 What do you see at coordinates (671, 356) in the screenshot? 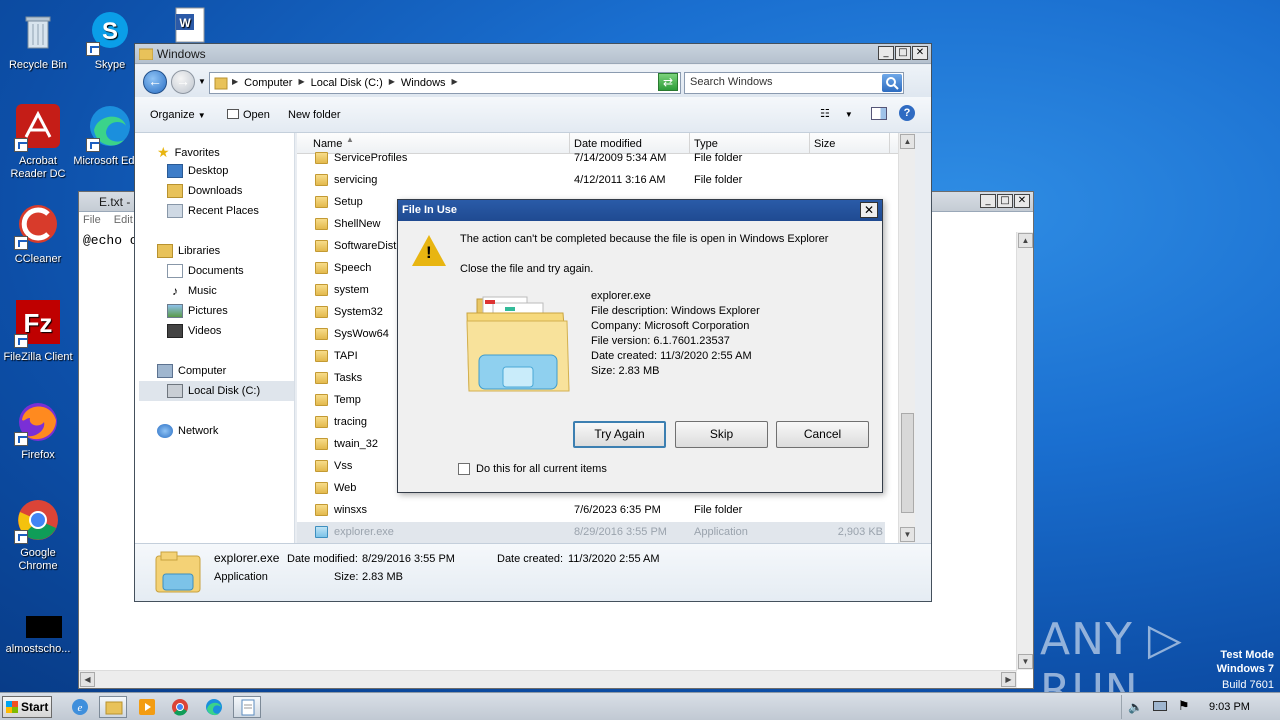
I see `file-info-created: Date created: 11/3/2020 2:55 AM` at bounding box center [671, 356].